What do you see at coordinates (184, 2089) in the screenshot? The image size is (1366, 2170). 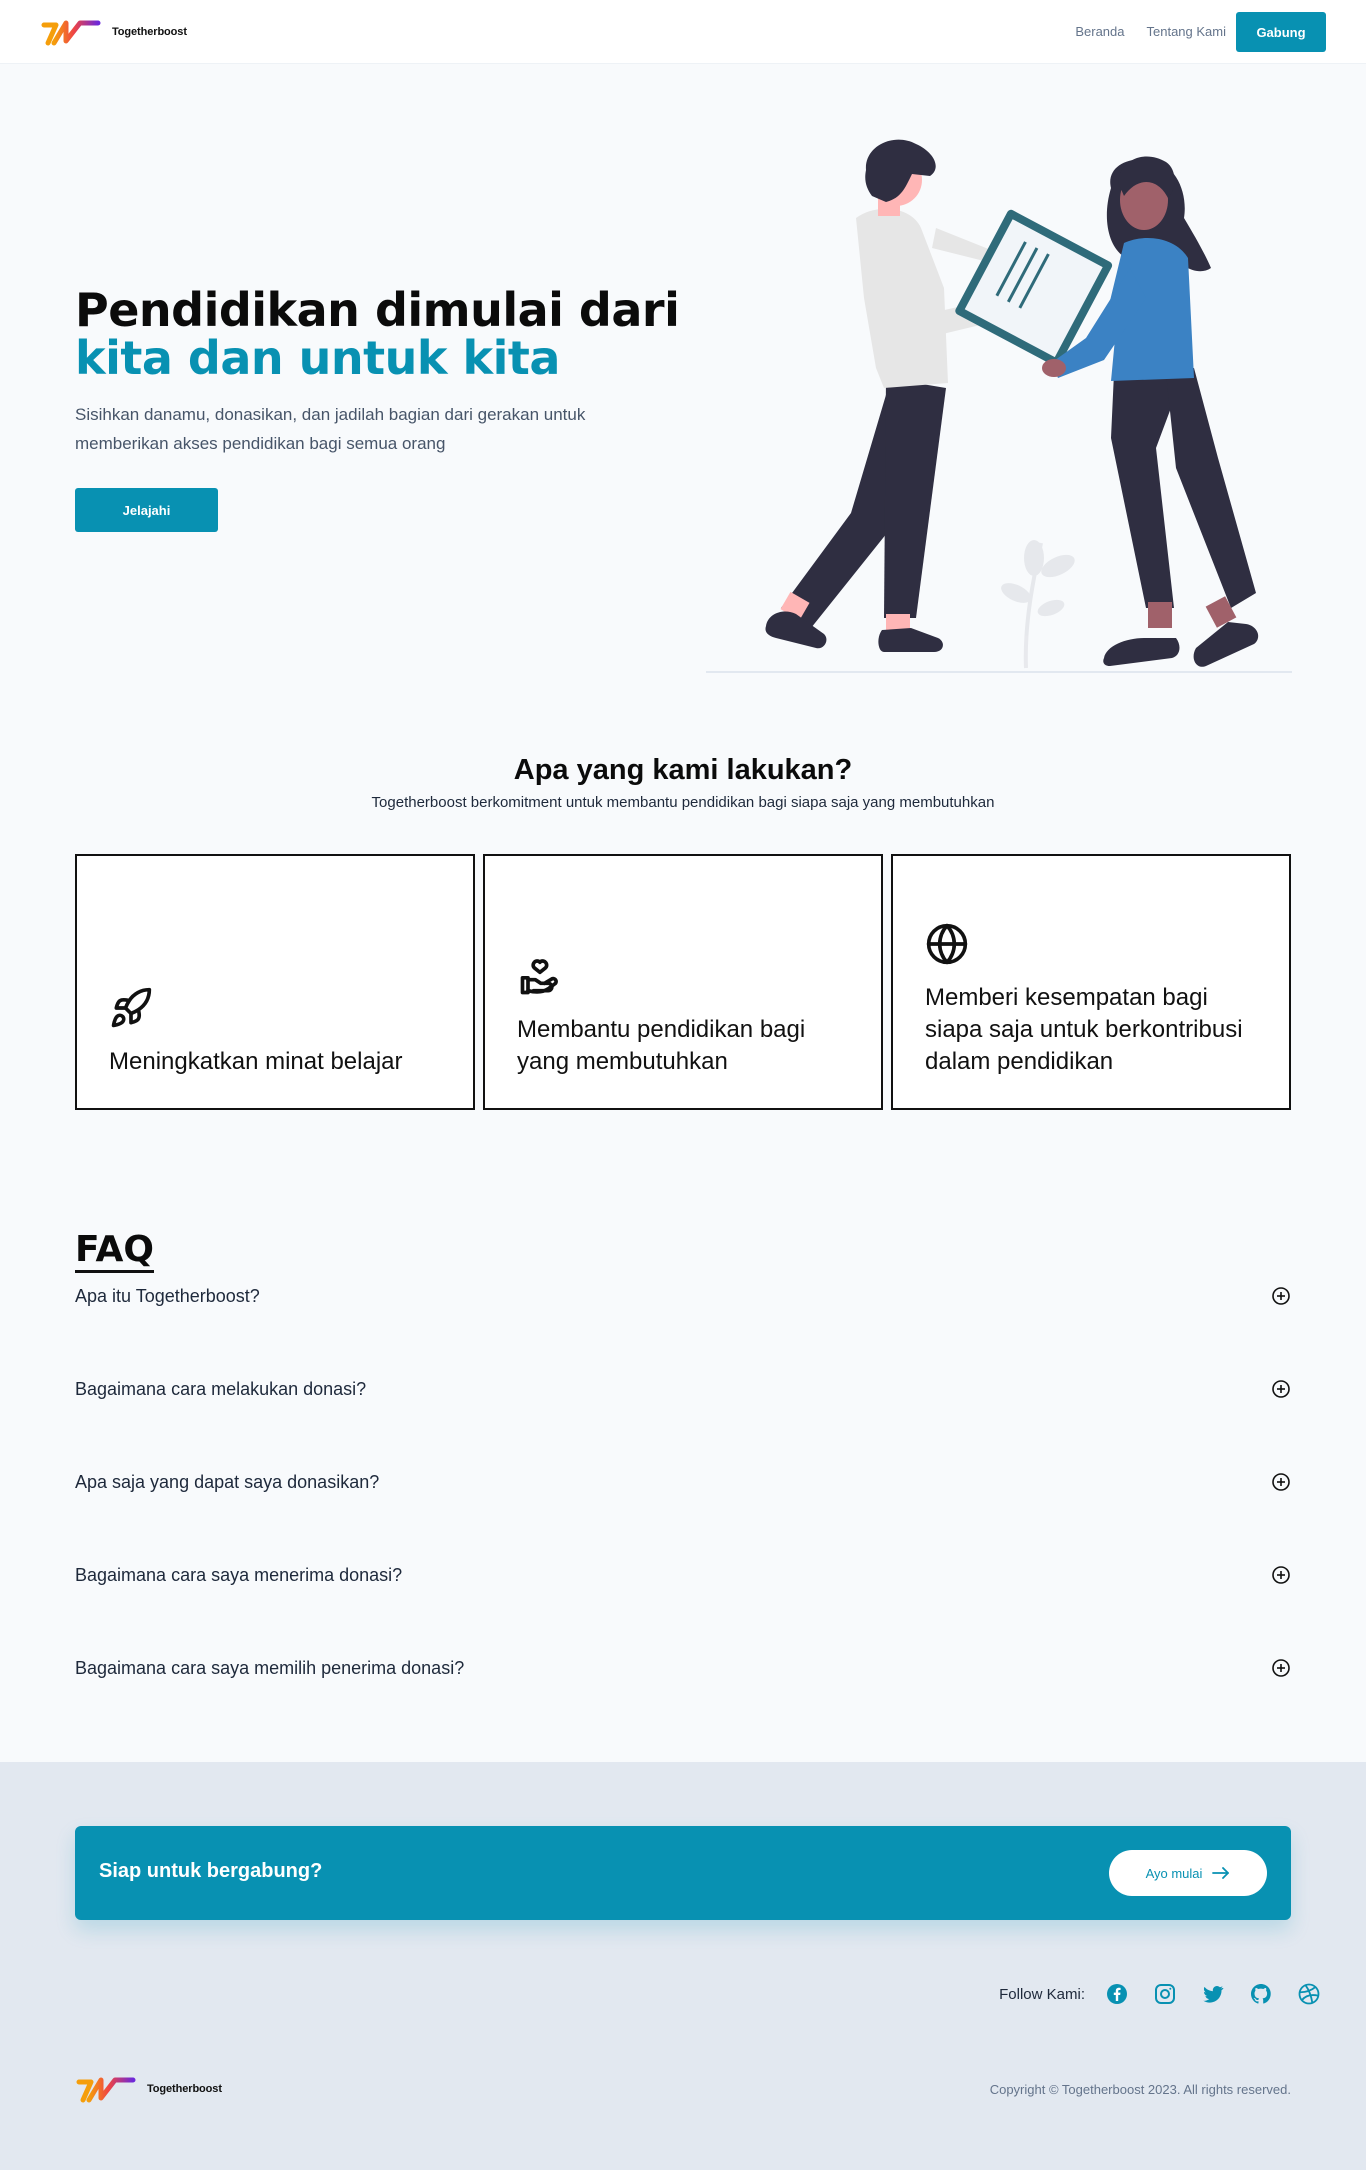 I see `footer-brand-name: Togetherboost` at bounding box center [184, 2089].